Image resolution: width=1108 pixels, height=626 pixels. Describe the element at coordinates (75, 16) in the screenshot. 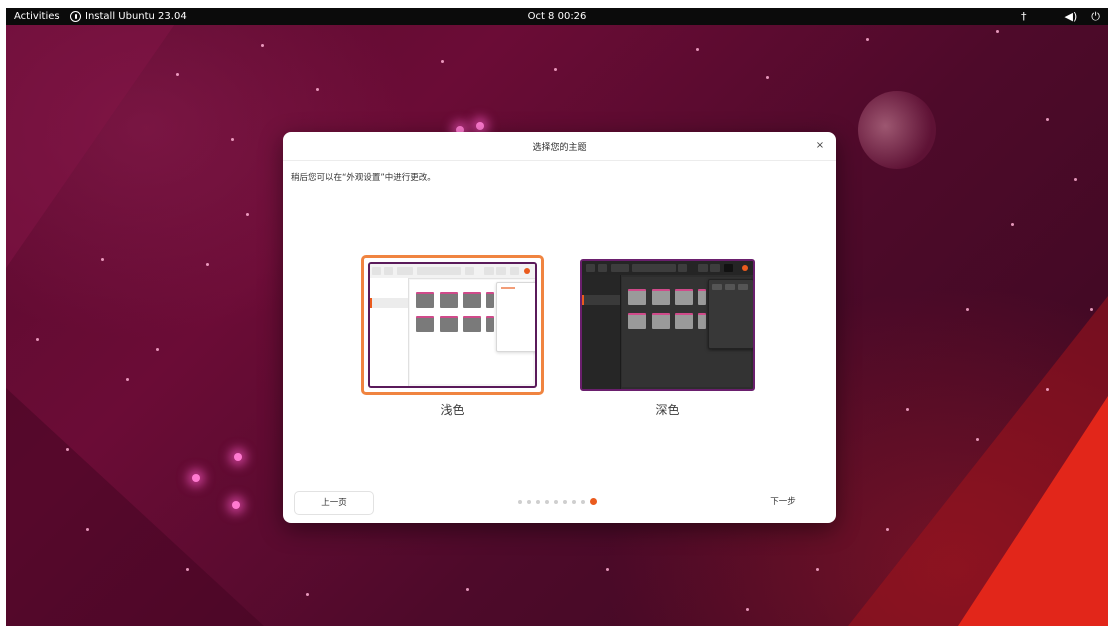

I see `installer-icon` at that location.